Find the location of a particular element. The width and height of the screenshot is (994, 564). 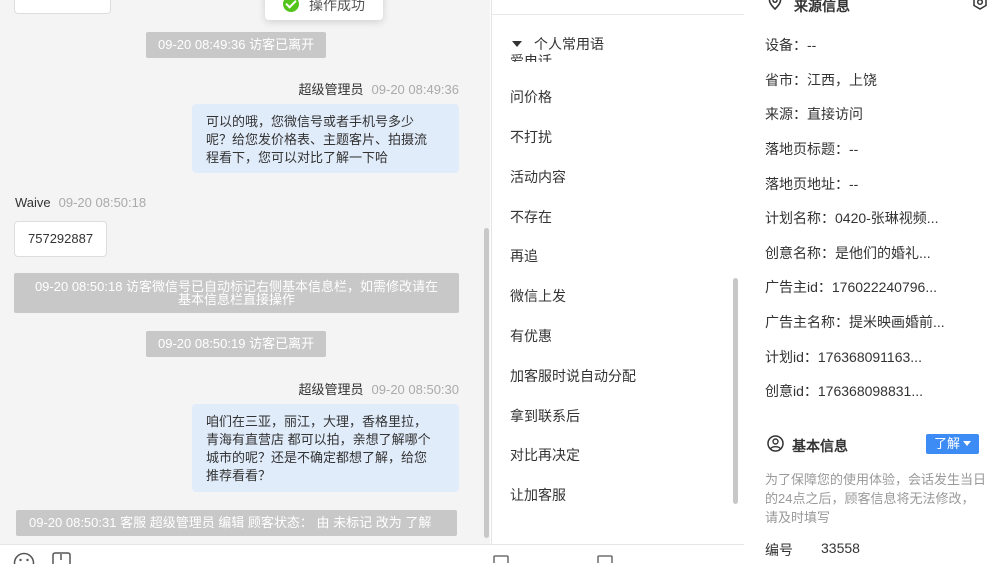

sender-name: Waive is located at coordinates (33, 202).